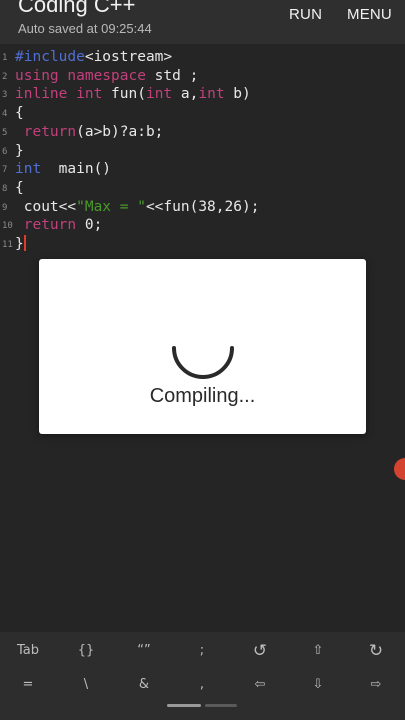 This screenshot has width=405, height=720. I want to click on code-line: 2 using namespace std ;, so click(202, 76).